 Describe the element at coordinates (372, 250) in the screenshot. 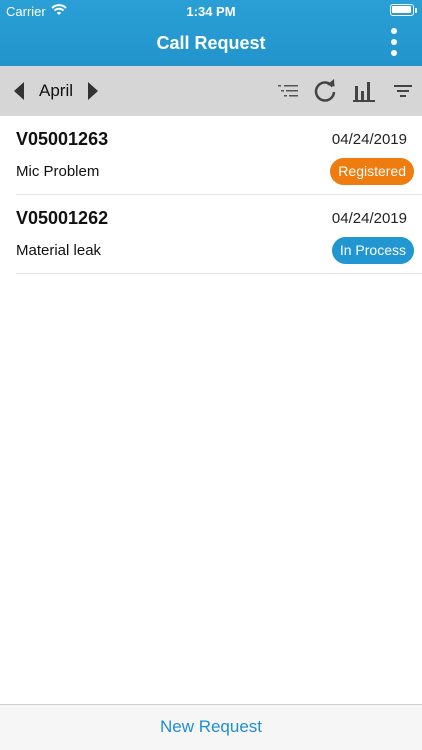

I see `status-badge: In Process` at that location.